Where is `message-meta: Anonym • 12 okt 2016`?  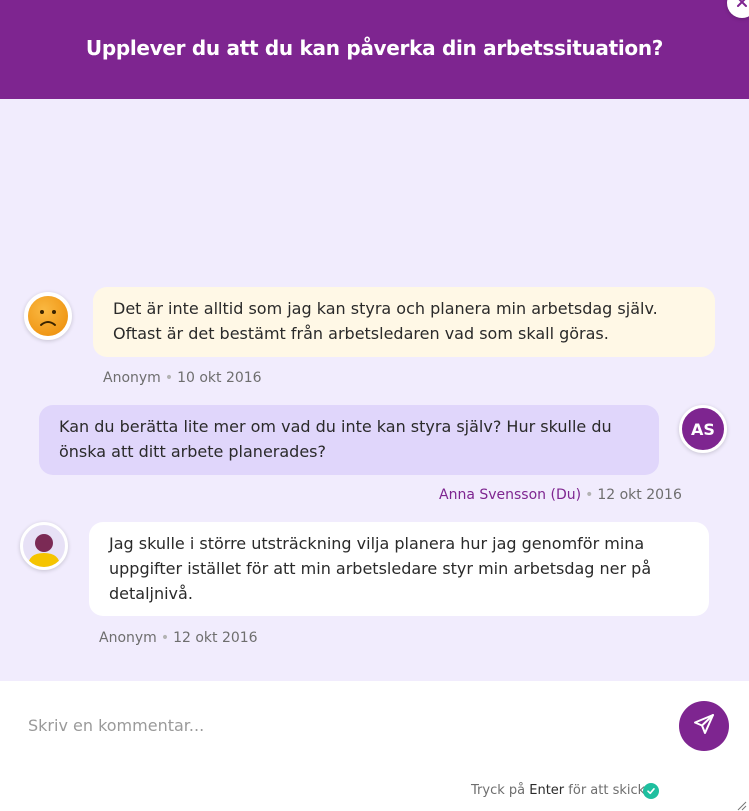 message-meta: Anonym • 12 okt 2016 is located at coordinates (178, 638).